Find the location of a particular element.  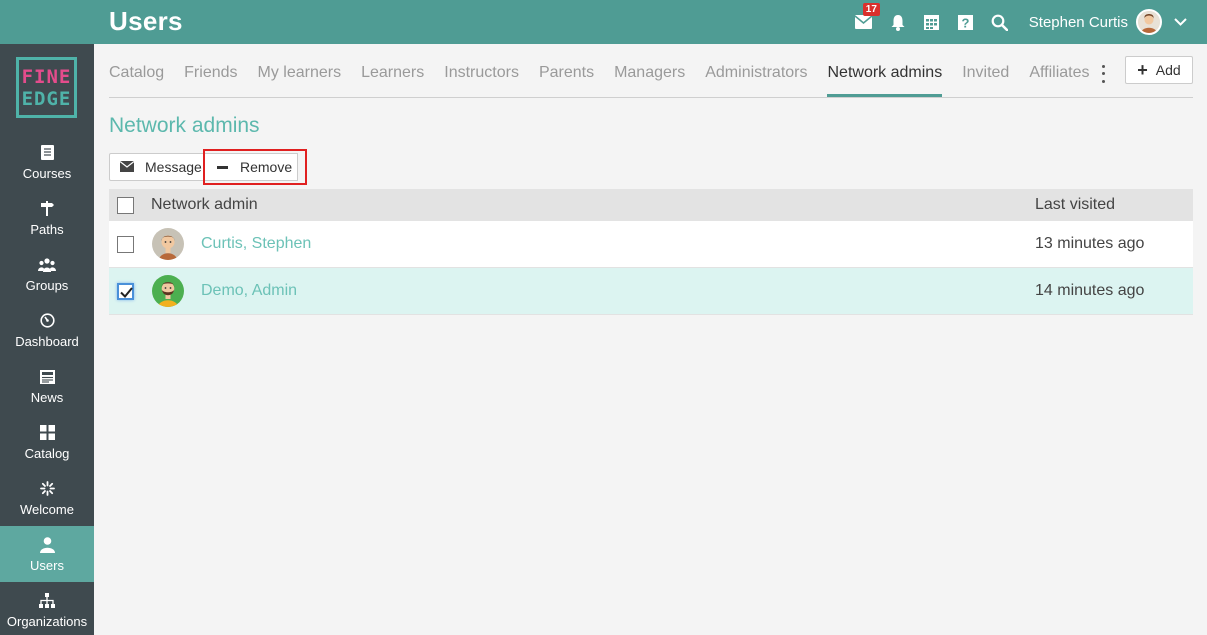

envelope-icon is located at coordinates (127, 167).